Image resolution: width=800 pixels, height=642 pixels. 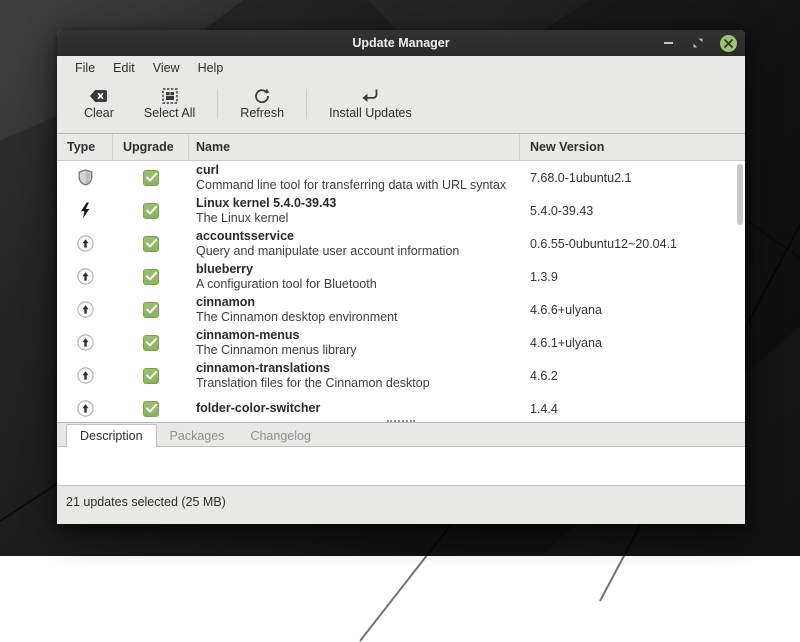 I want to click on header-new-version: New Version, so click(x=632, y=147).